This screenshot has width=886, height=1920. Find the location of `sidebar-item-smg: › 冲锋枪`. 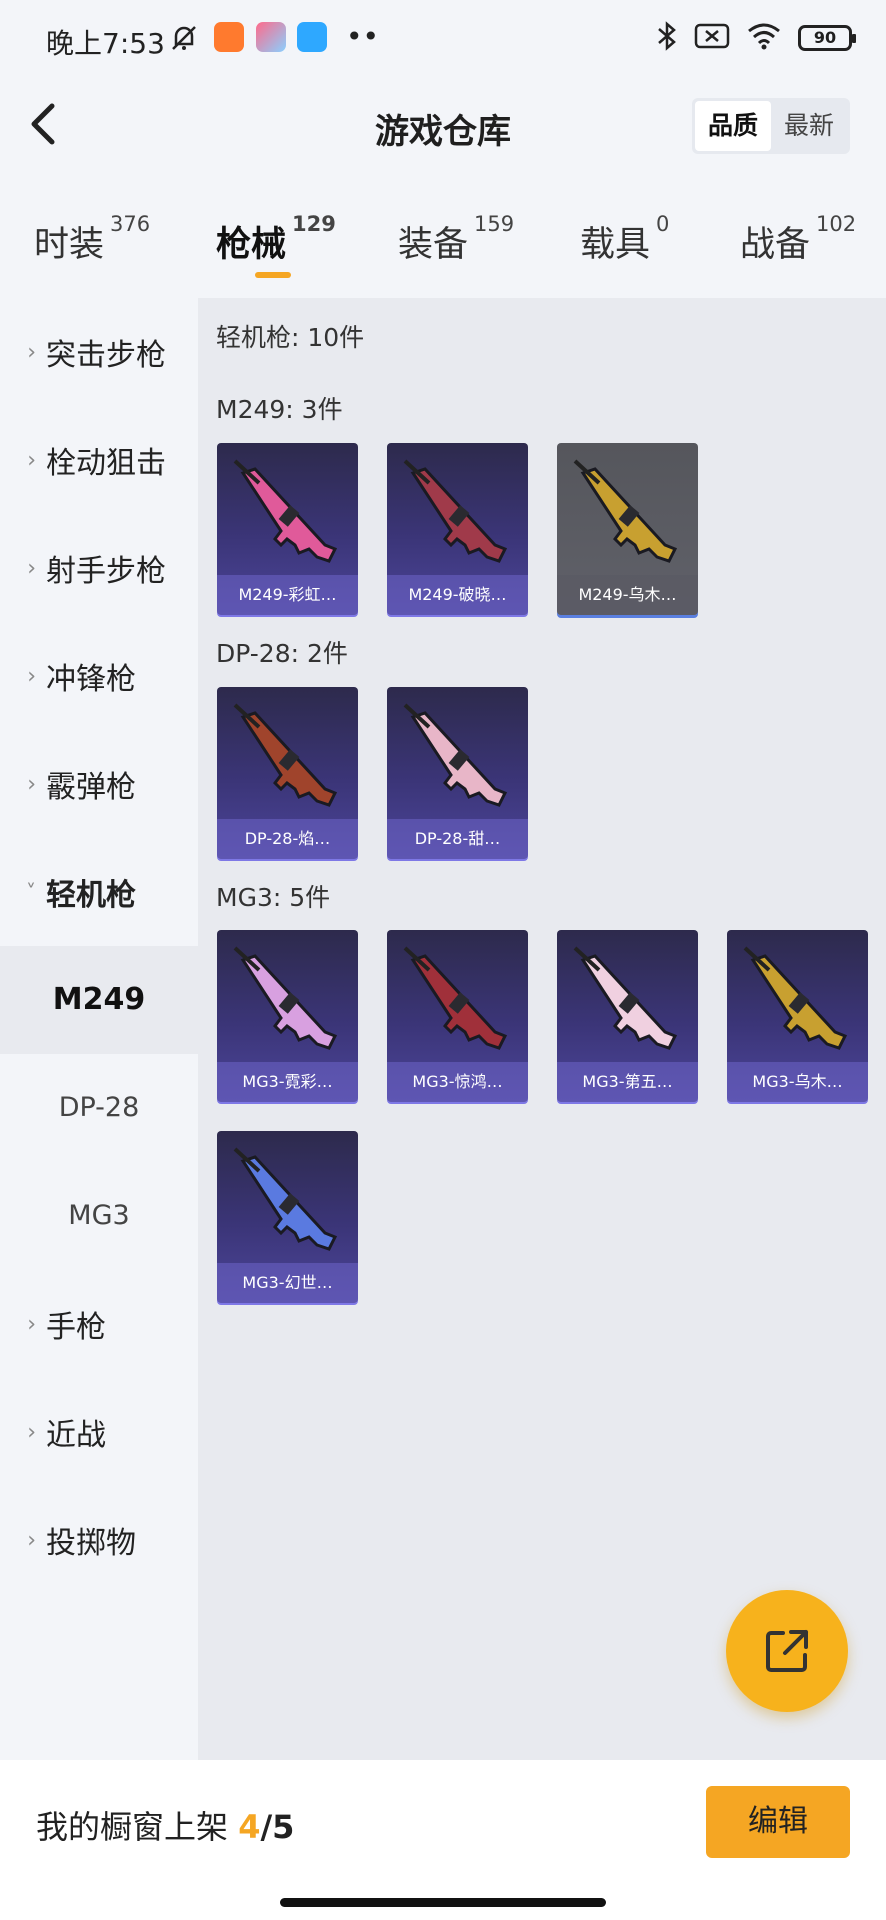

sidebar-item-smg: › 冲锋枪 is located at coordinates (99, 676).